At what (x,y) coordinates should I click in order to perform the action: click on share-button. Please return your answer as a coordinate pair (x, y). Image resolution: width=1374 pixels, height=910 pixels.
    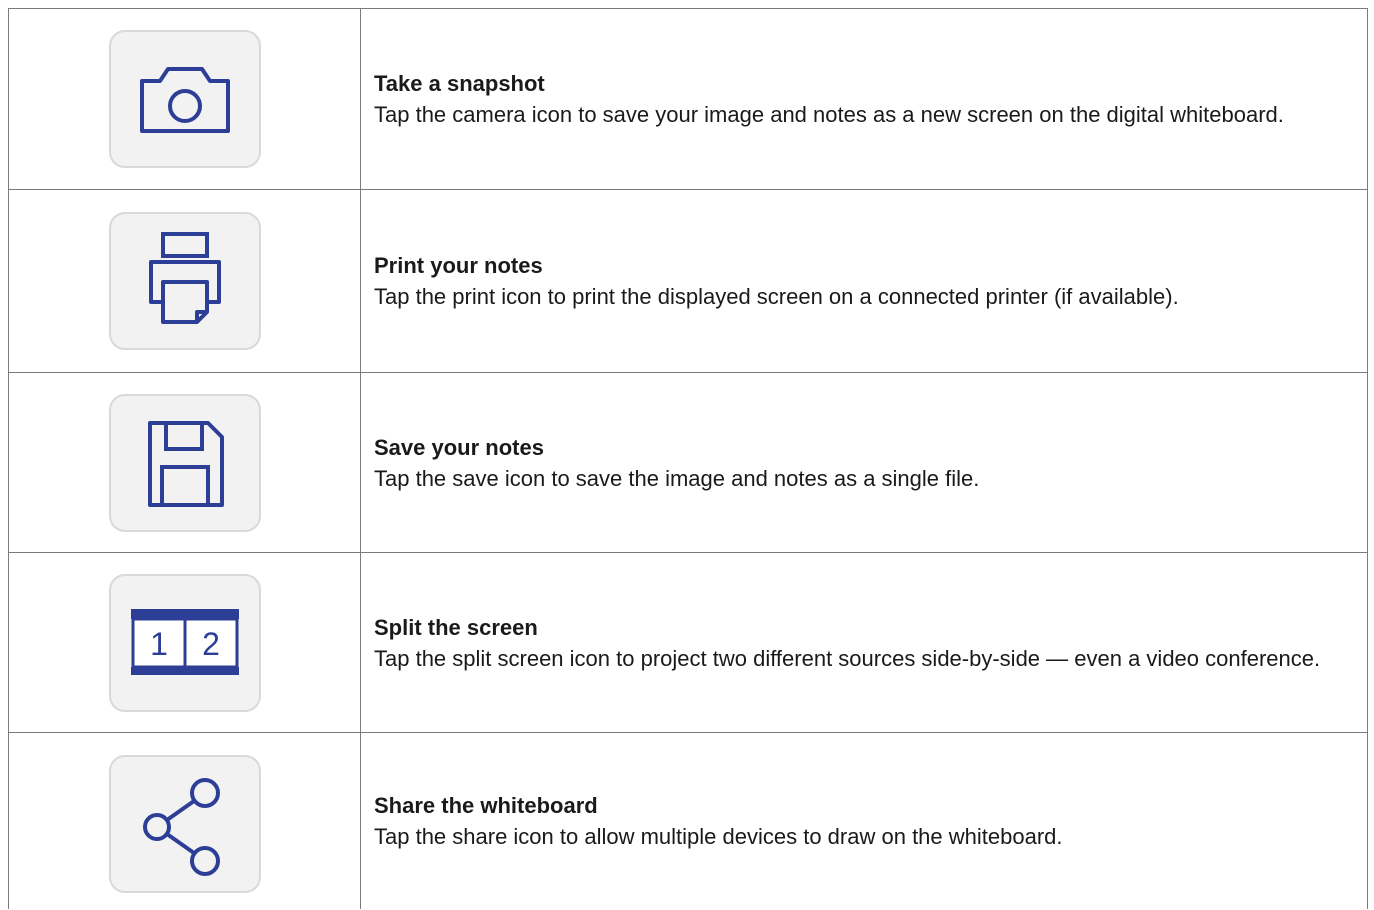
    Looking at the image, I should click on (184, 824).